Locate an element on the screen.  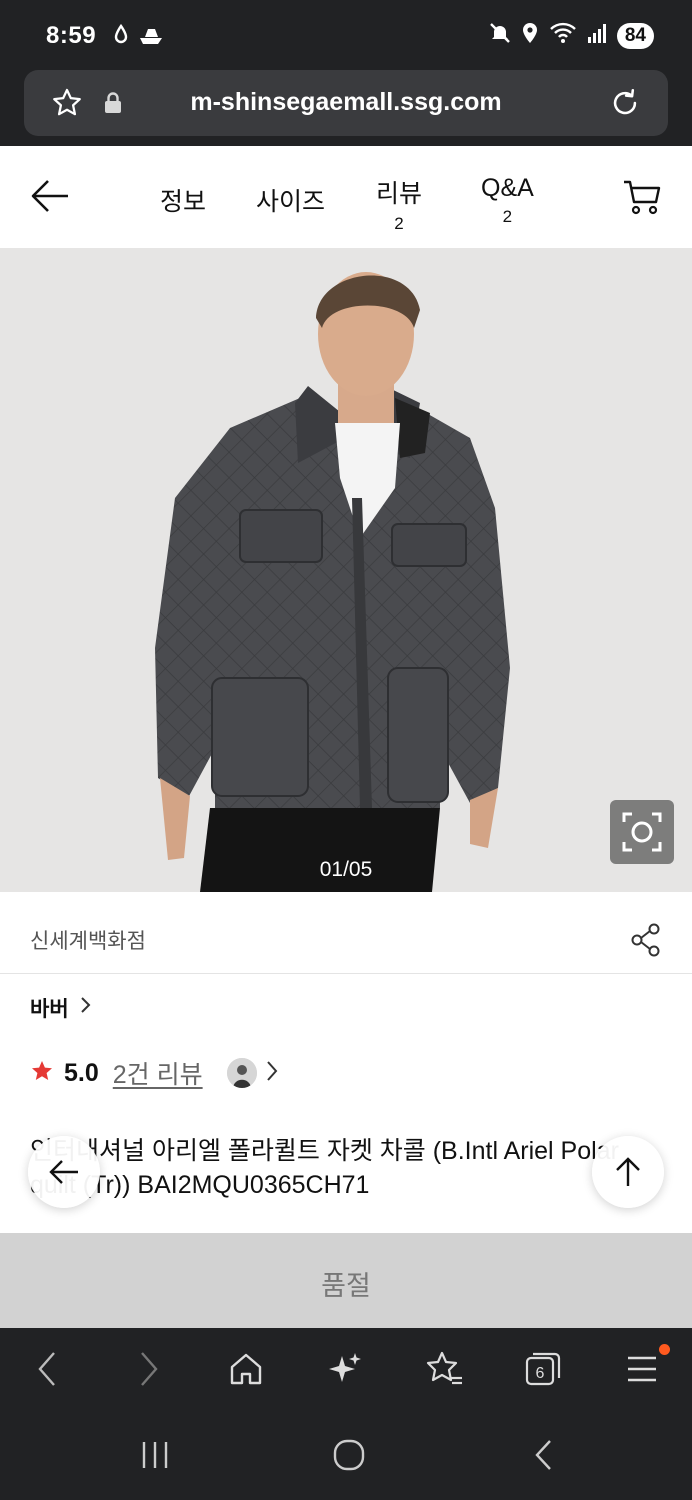
signal-icon is located at coordinates (597, 35).